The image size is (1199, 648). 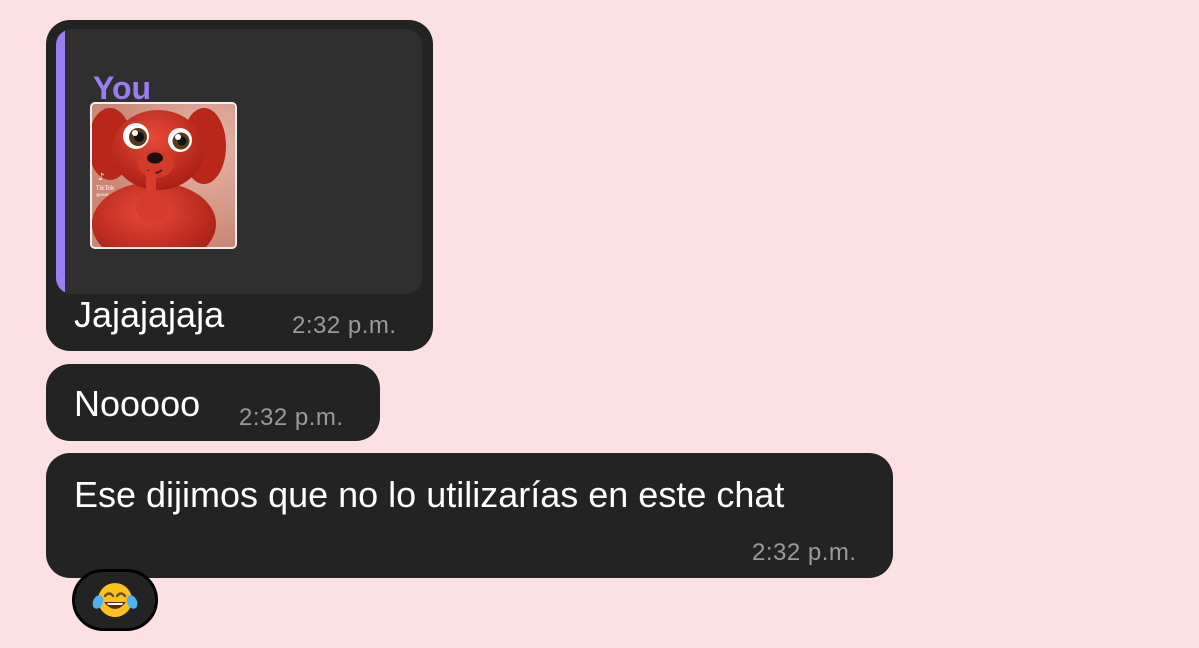 What do you see at coordinates (137, 403) in the screenshot?
I see `message-text: Nooooo` at bounding box center [137, 403].